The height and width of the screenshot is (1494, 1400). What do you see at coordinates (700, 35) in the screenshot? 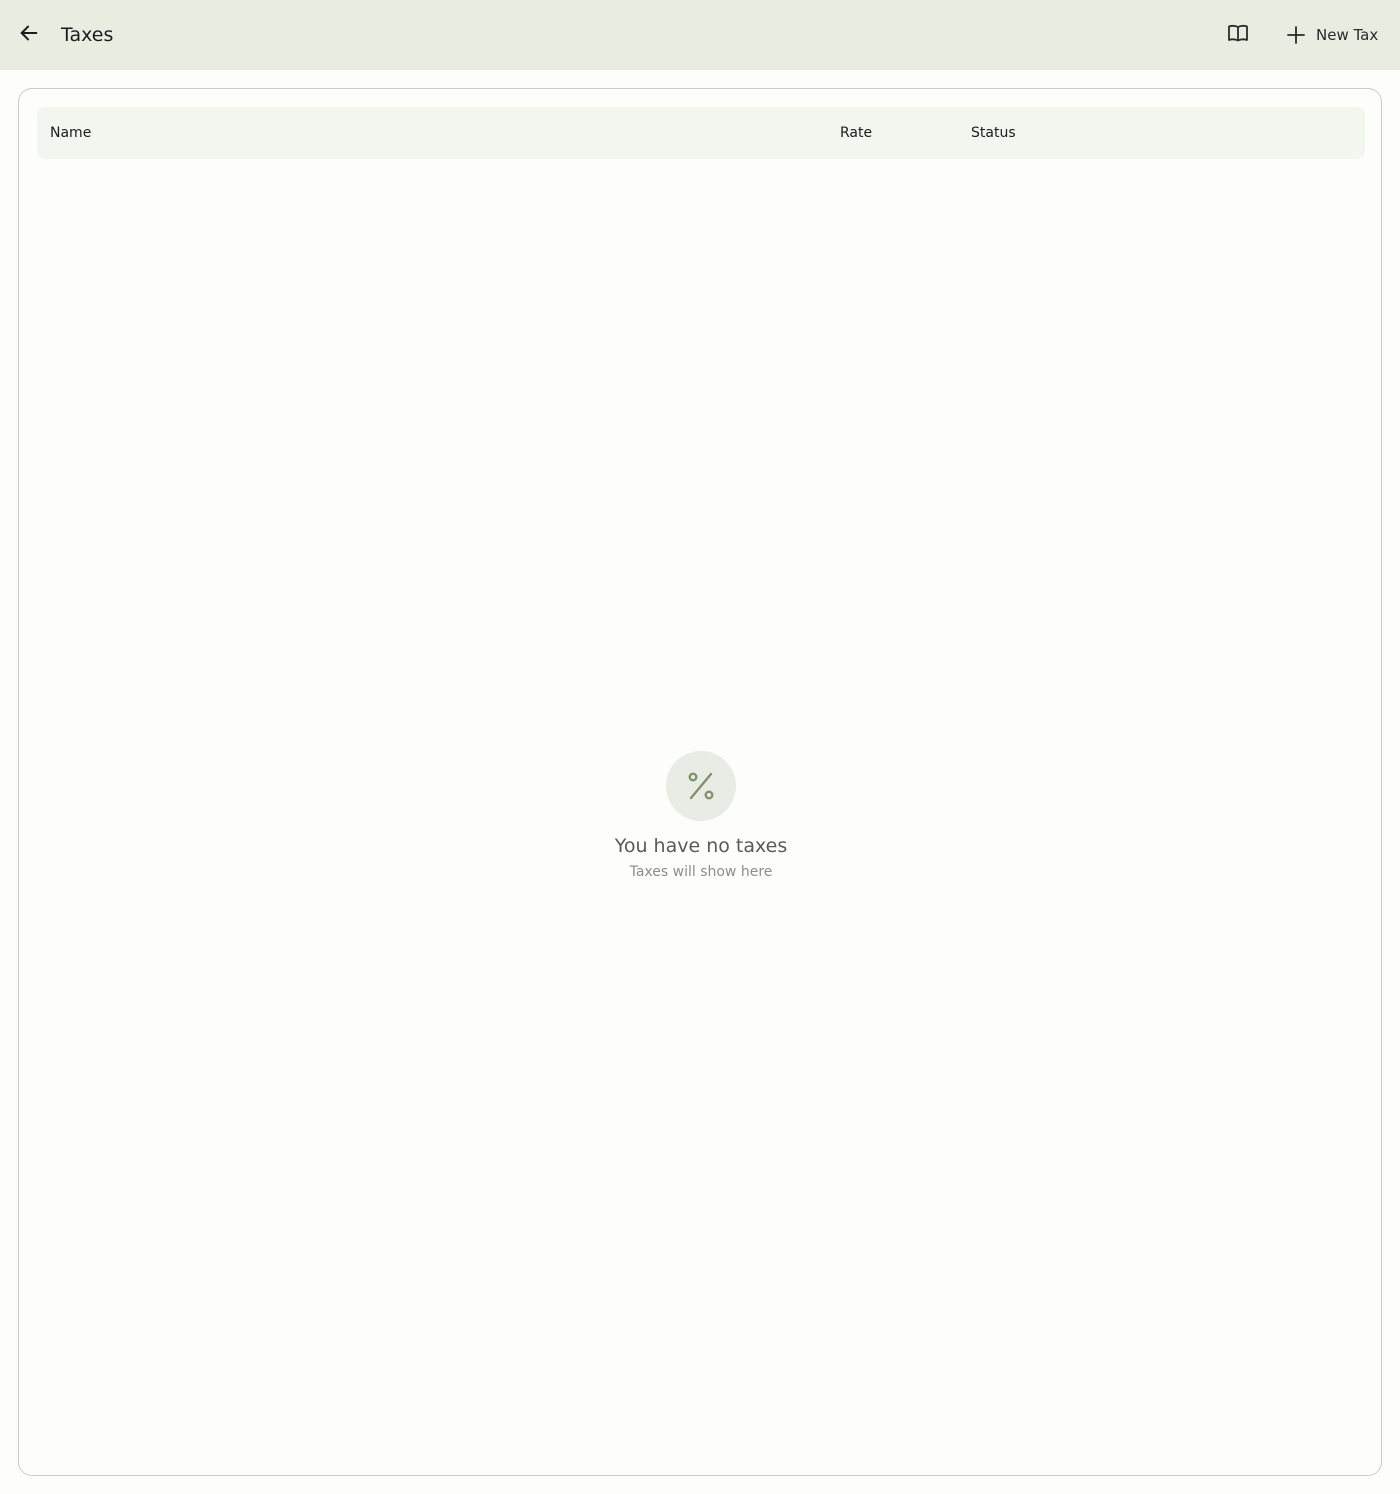
I see `top-bar: Taxes New Tax` at bounding box center [700, 35].